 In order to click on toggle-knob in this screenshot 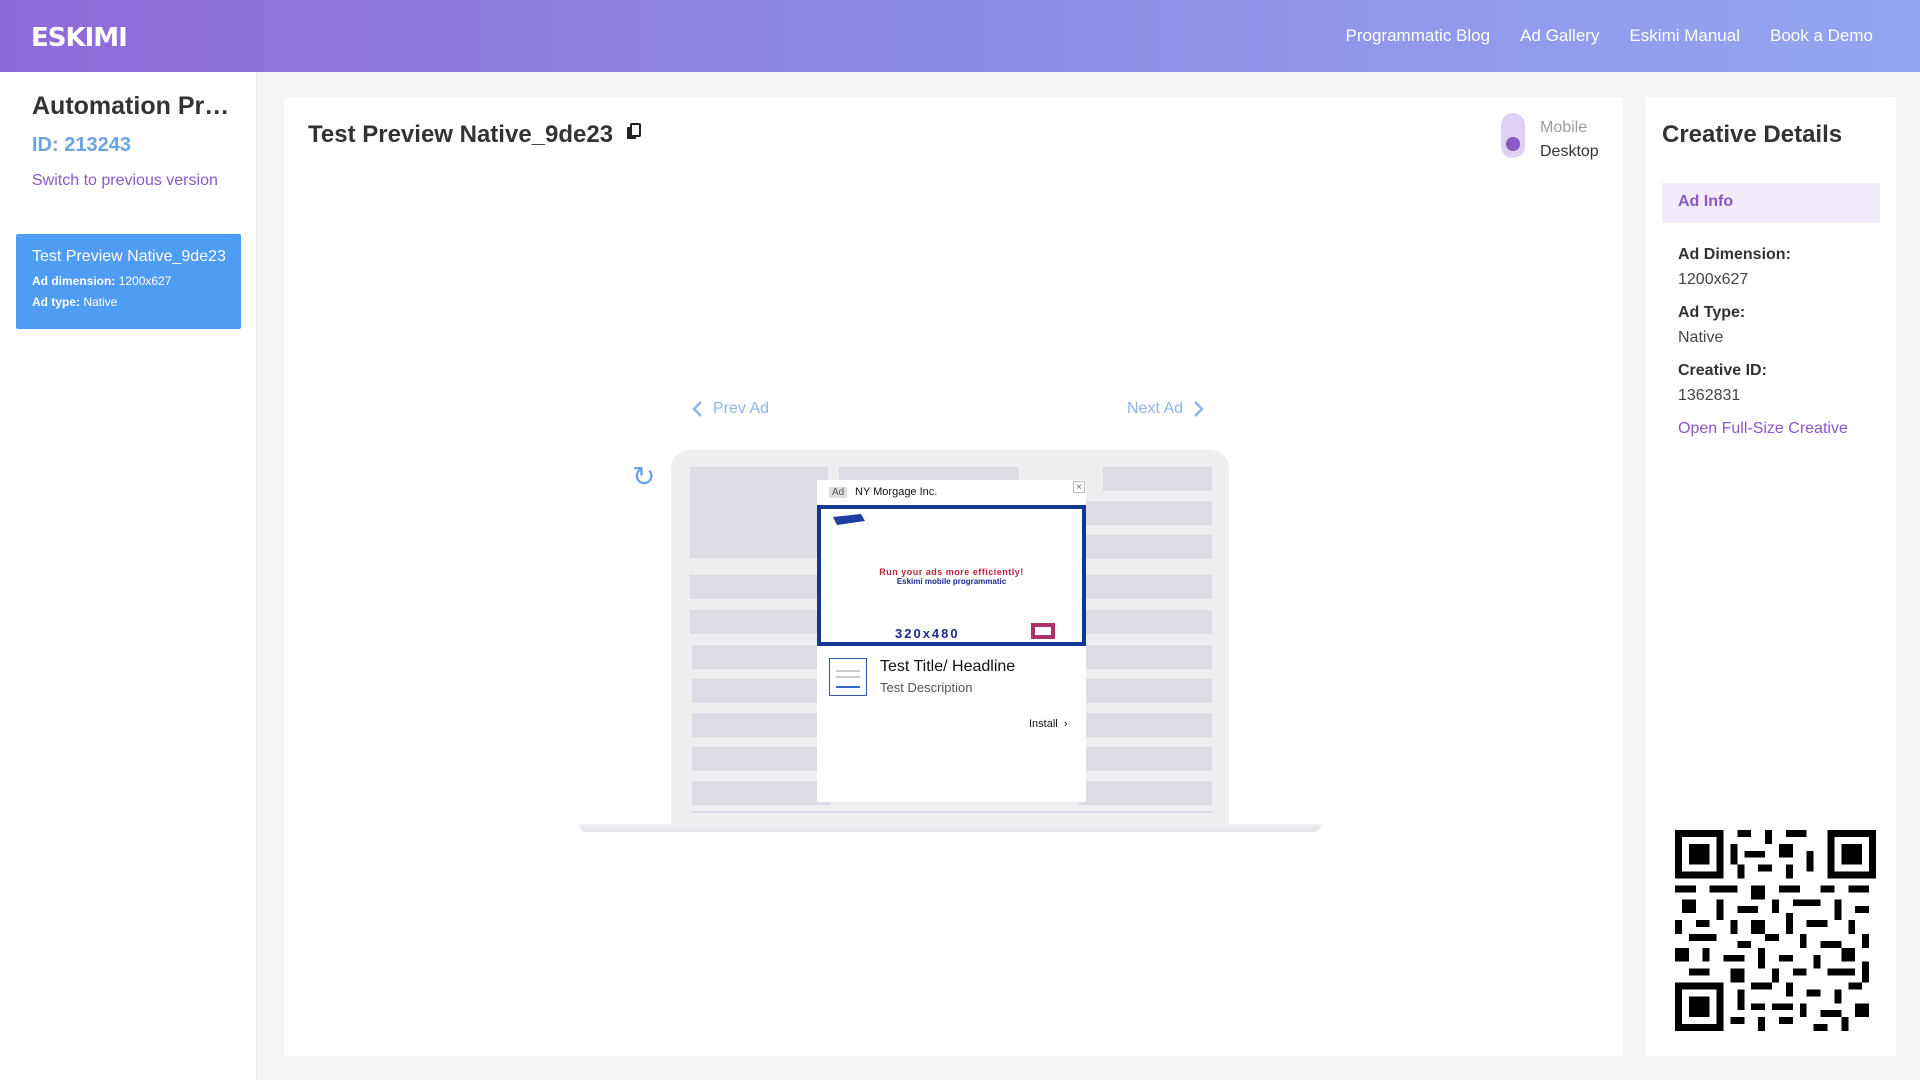, I will do `click(1513, 144)`.